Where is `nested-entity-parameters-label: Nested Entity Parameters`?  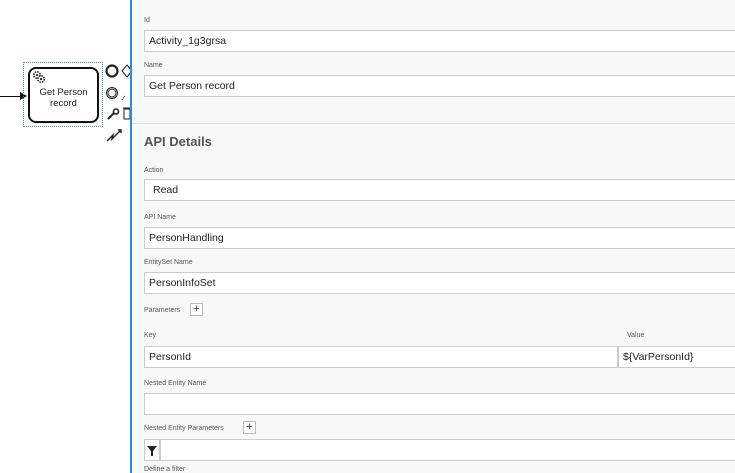 nested-entity-parameters-label: Nested Entity Parameters is located at coordinates (184, 428).